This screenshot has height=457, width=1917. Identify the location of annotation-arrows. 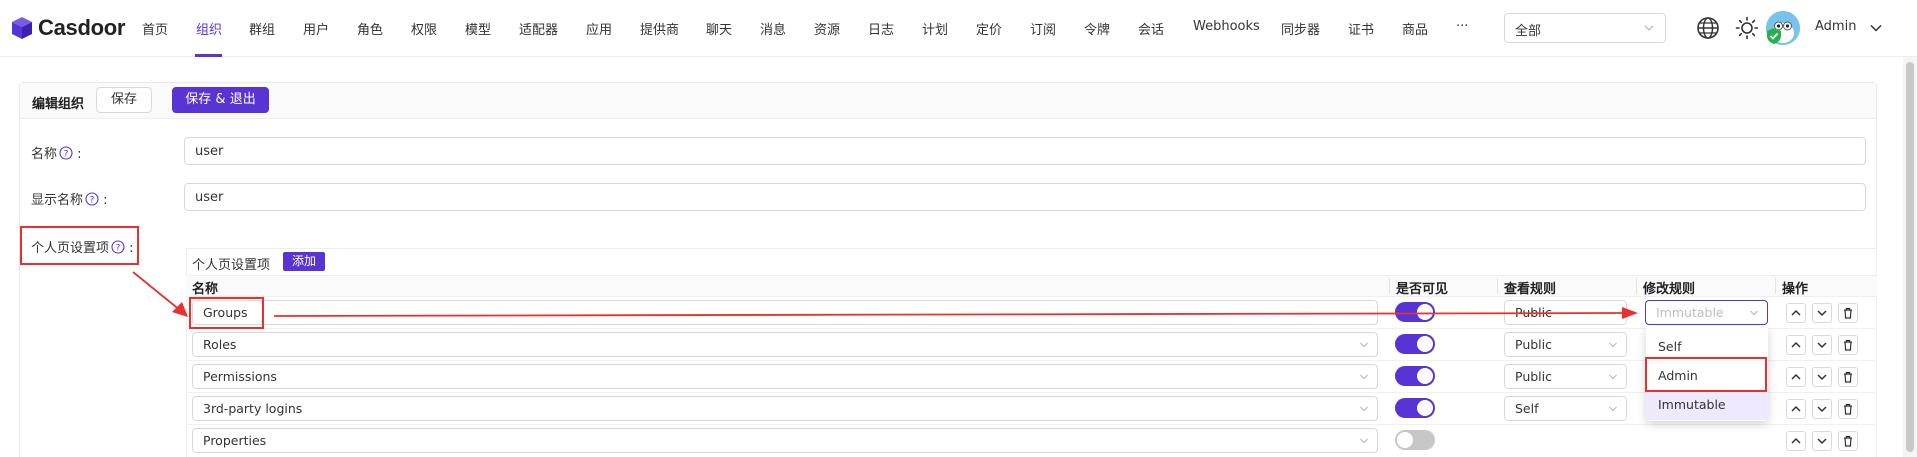
(885, 295).